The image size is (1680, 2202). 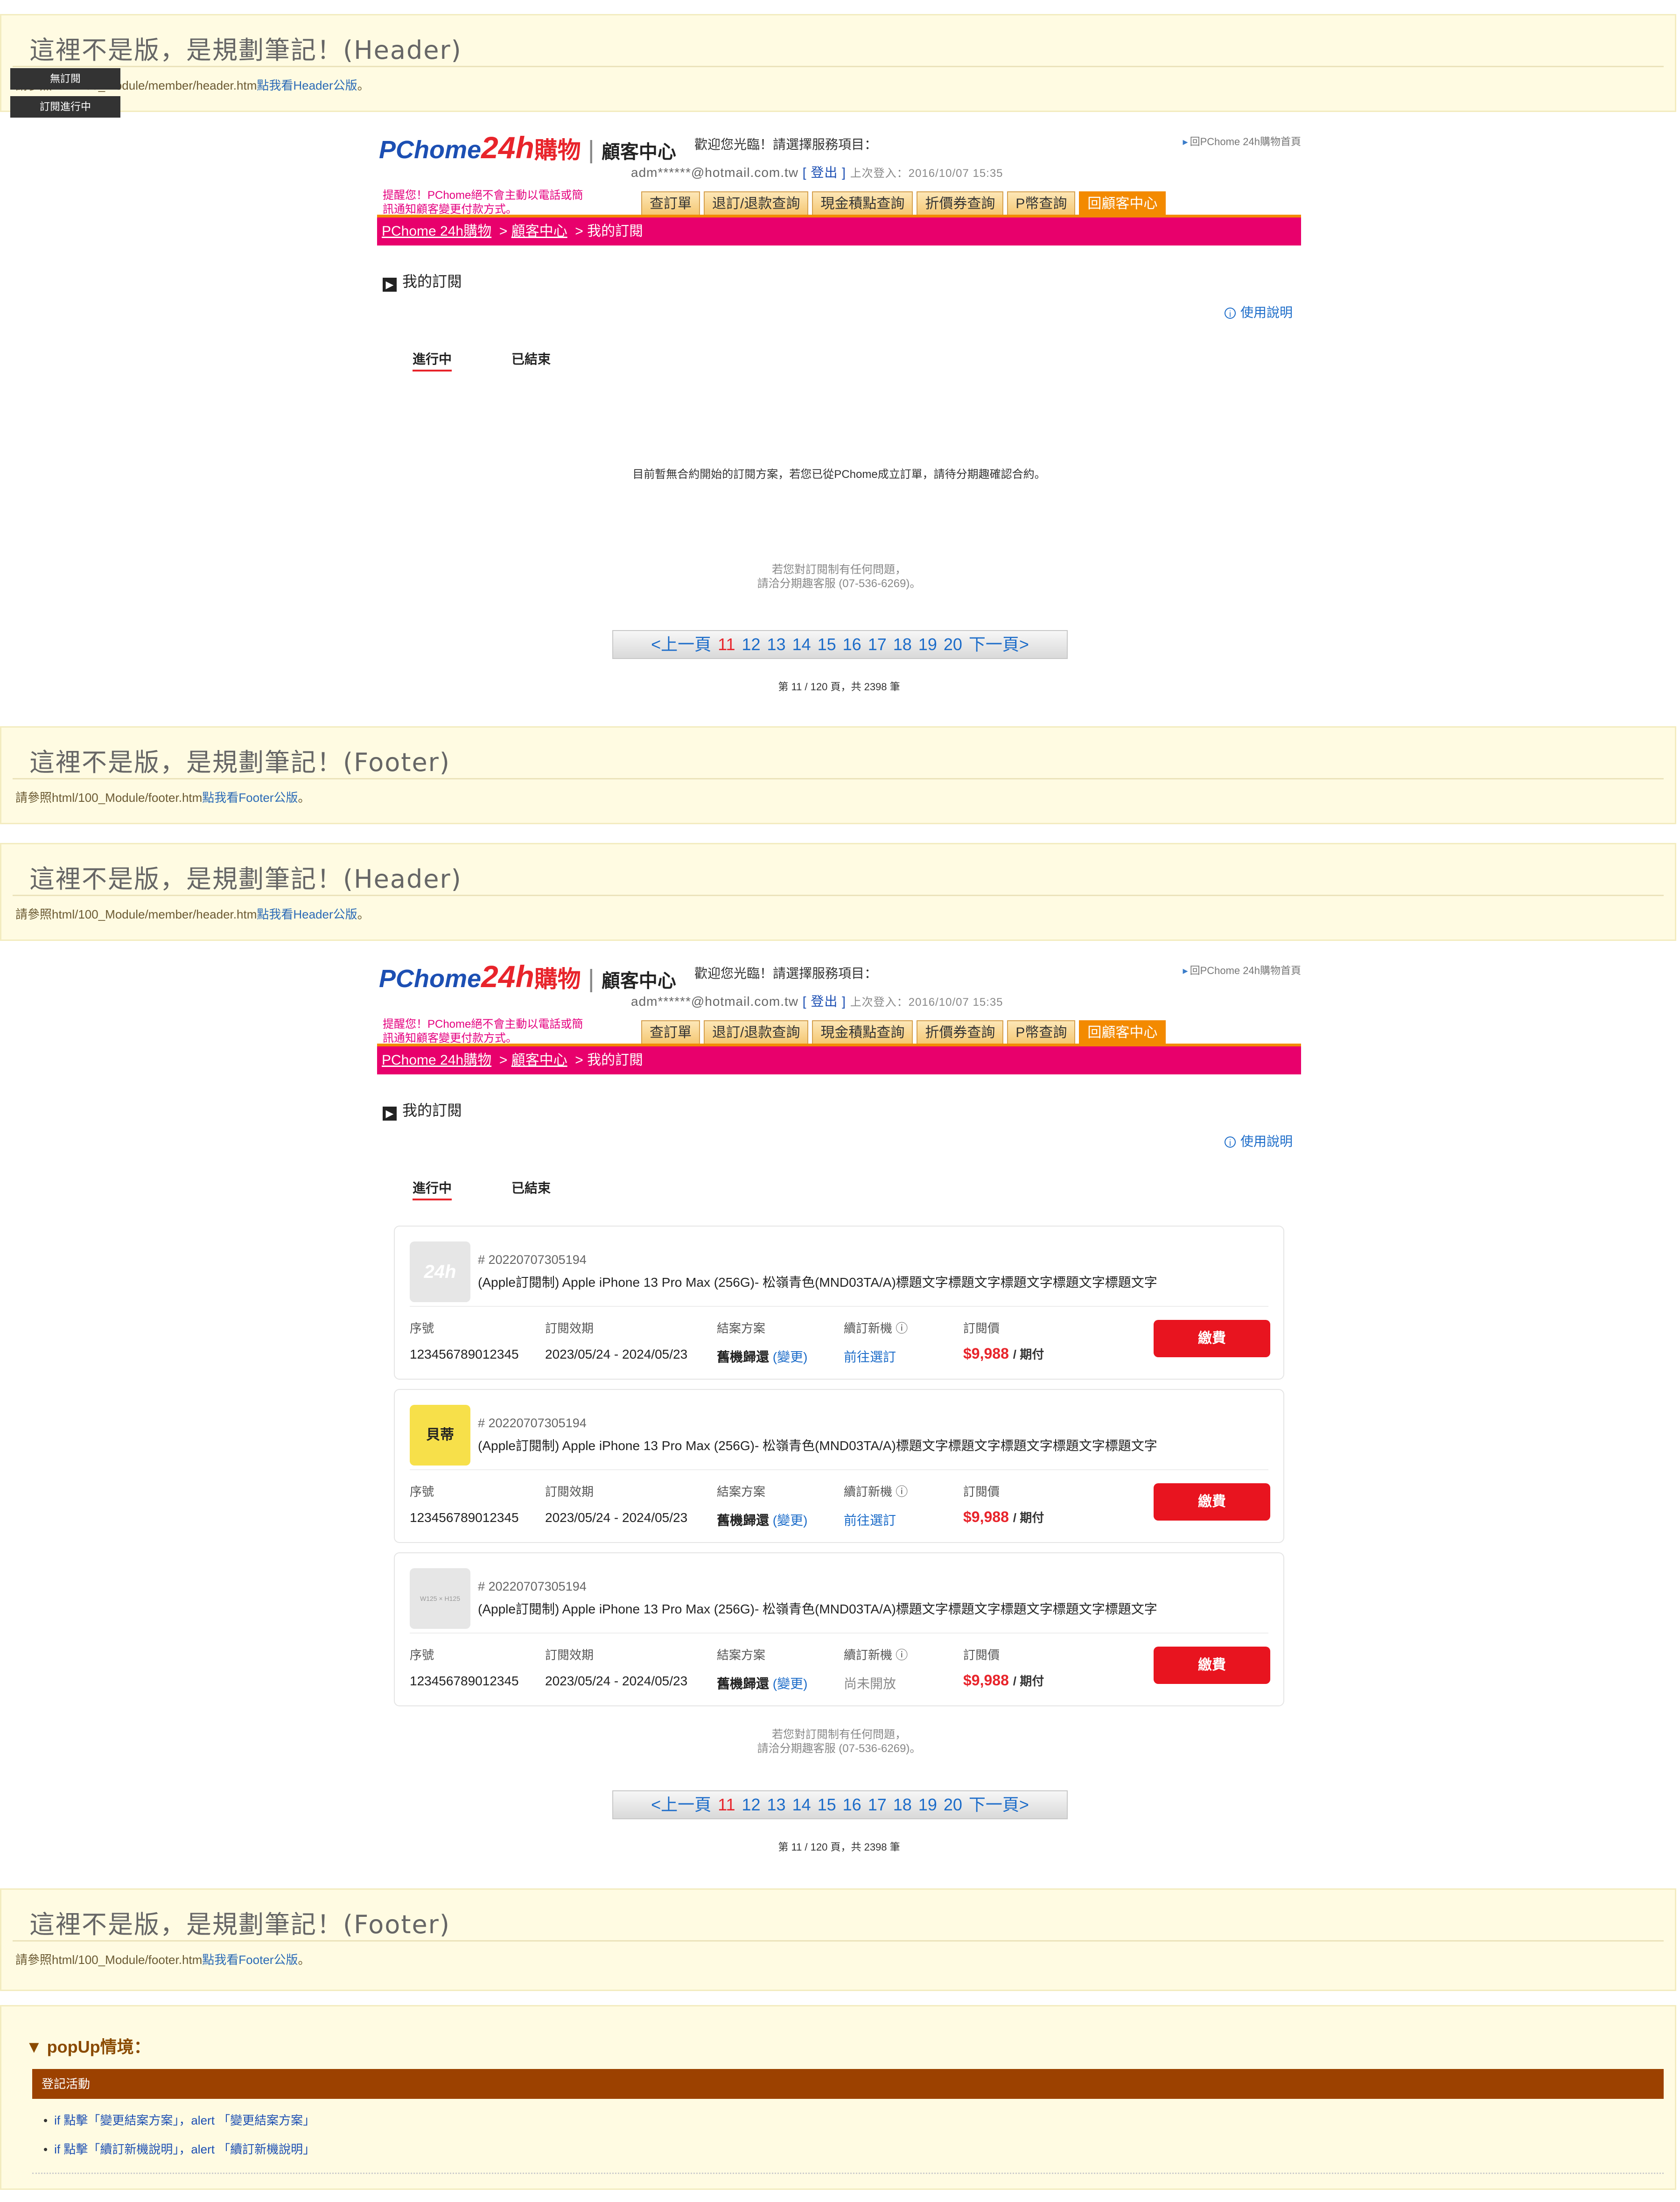 I want to click on page-info: 第 11 / 120 頁，共 2398 筆, so click(x=839, y=687).